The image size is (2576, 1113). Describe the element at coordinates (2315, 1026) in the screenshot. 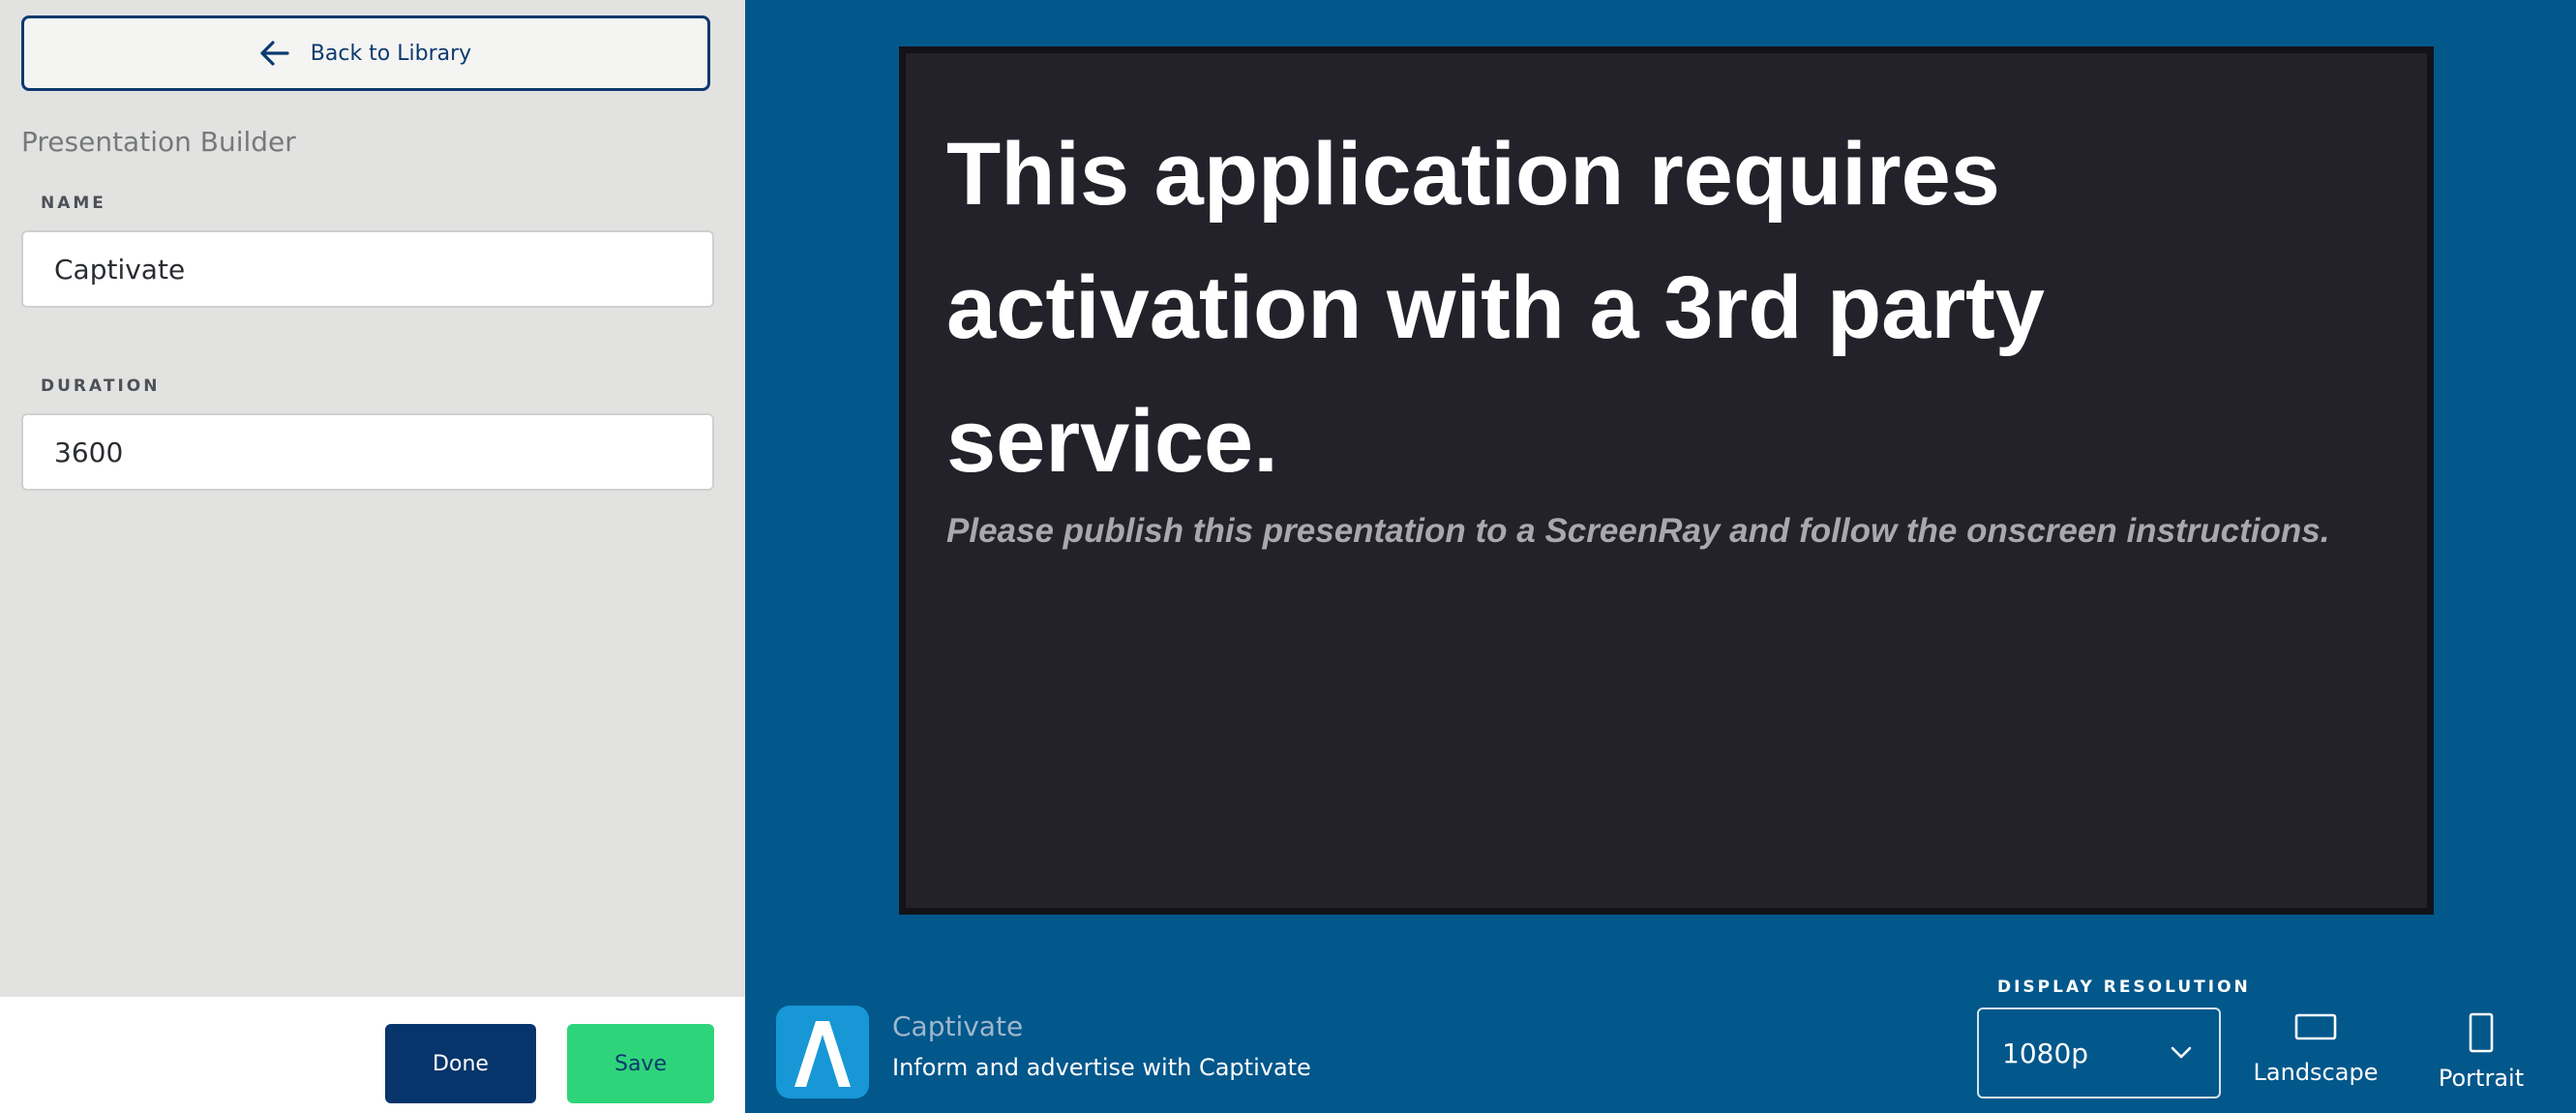

I see `landscape-rectangle-icon` at that location.